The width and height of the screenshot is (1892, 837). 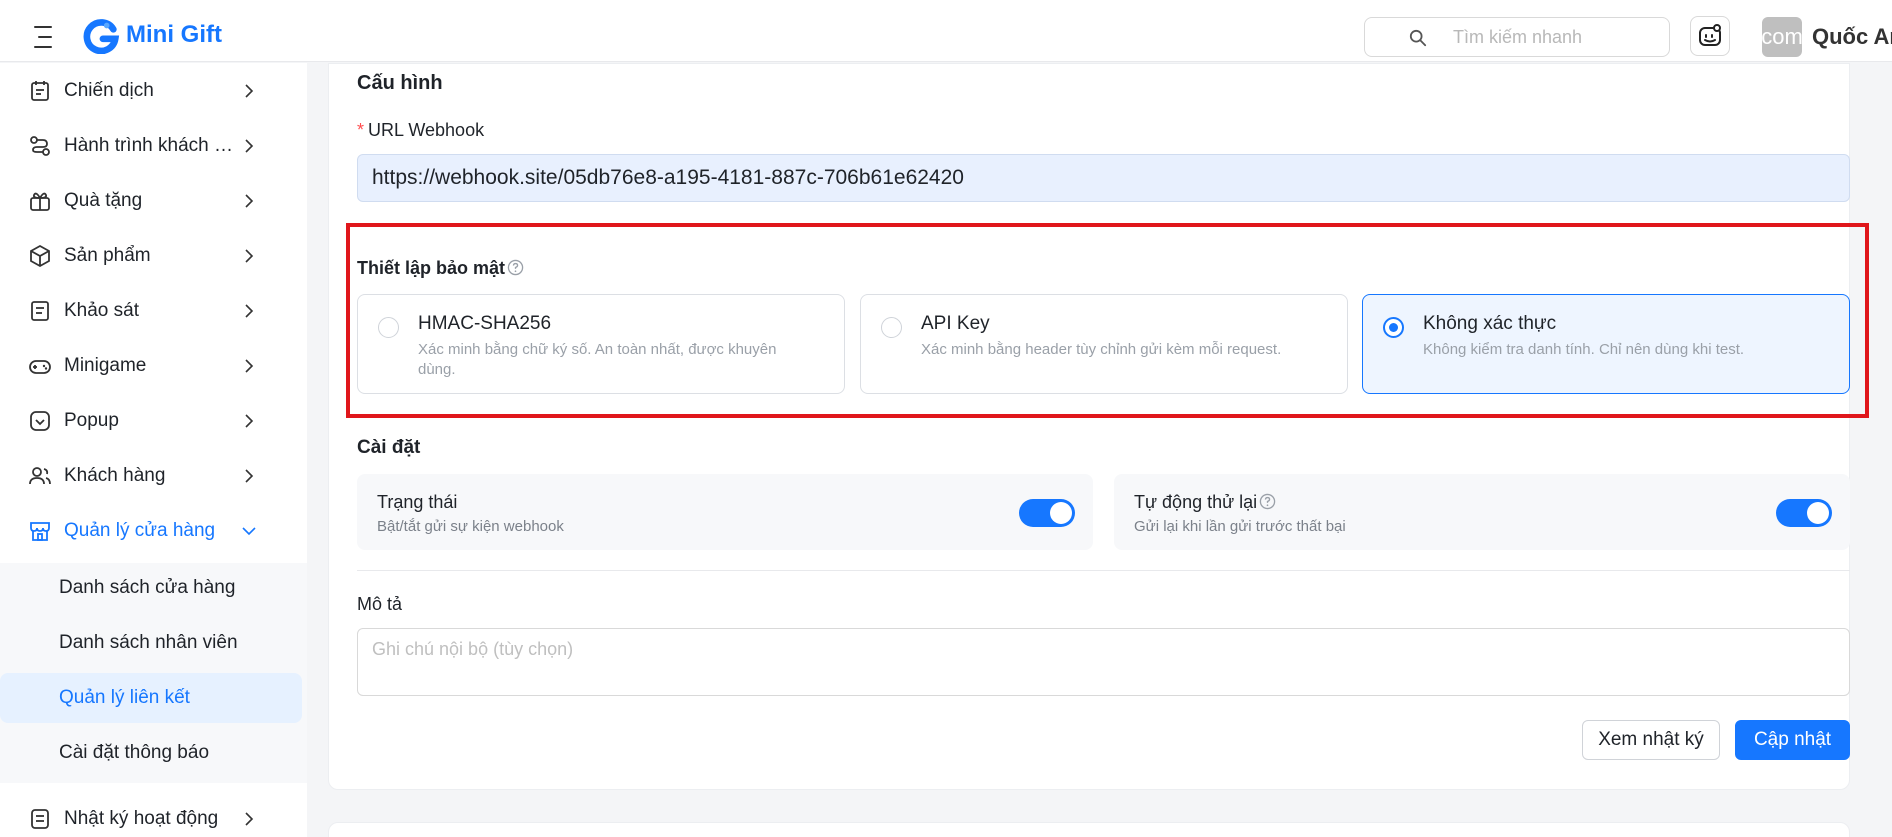 I want to click on log-icon, so click(x=40, y=818).